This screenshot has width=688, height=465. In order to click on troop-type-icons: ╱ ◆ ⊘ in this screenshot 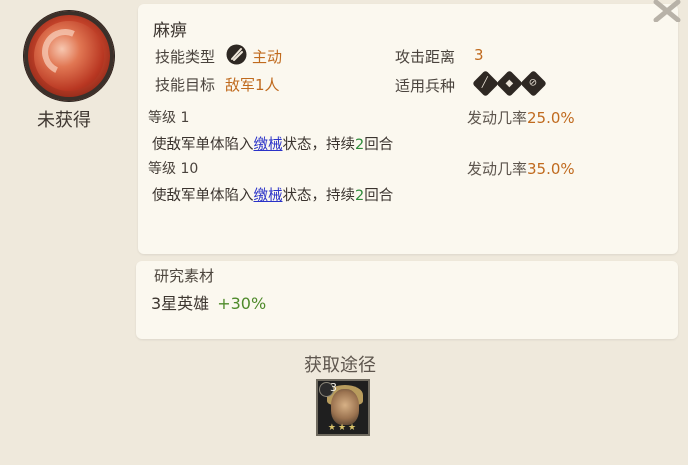, I will do `click(509, 83)`.